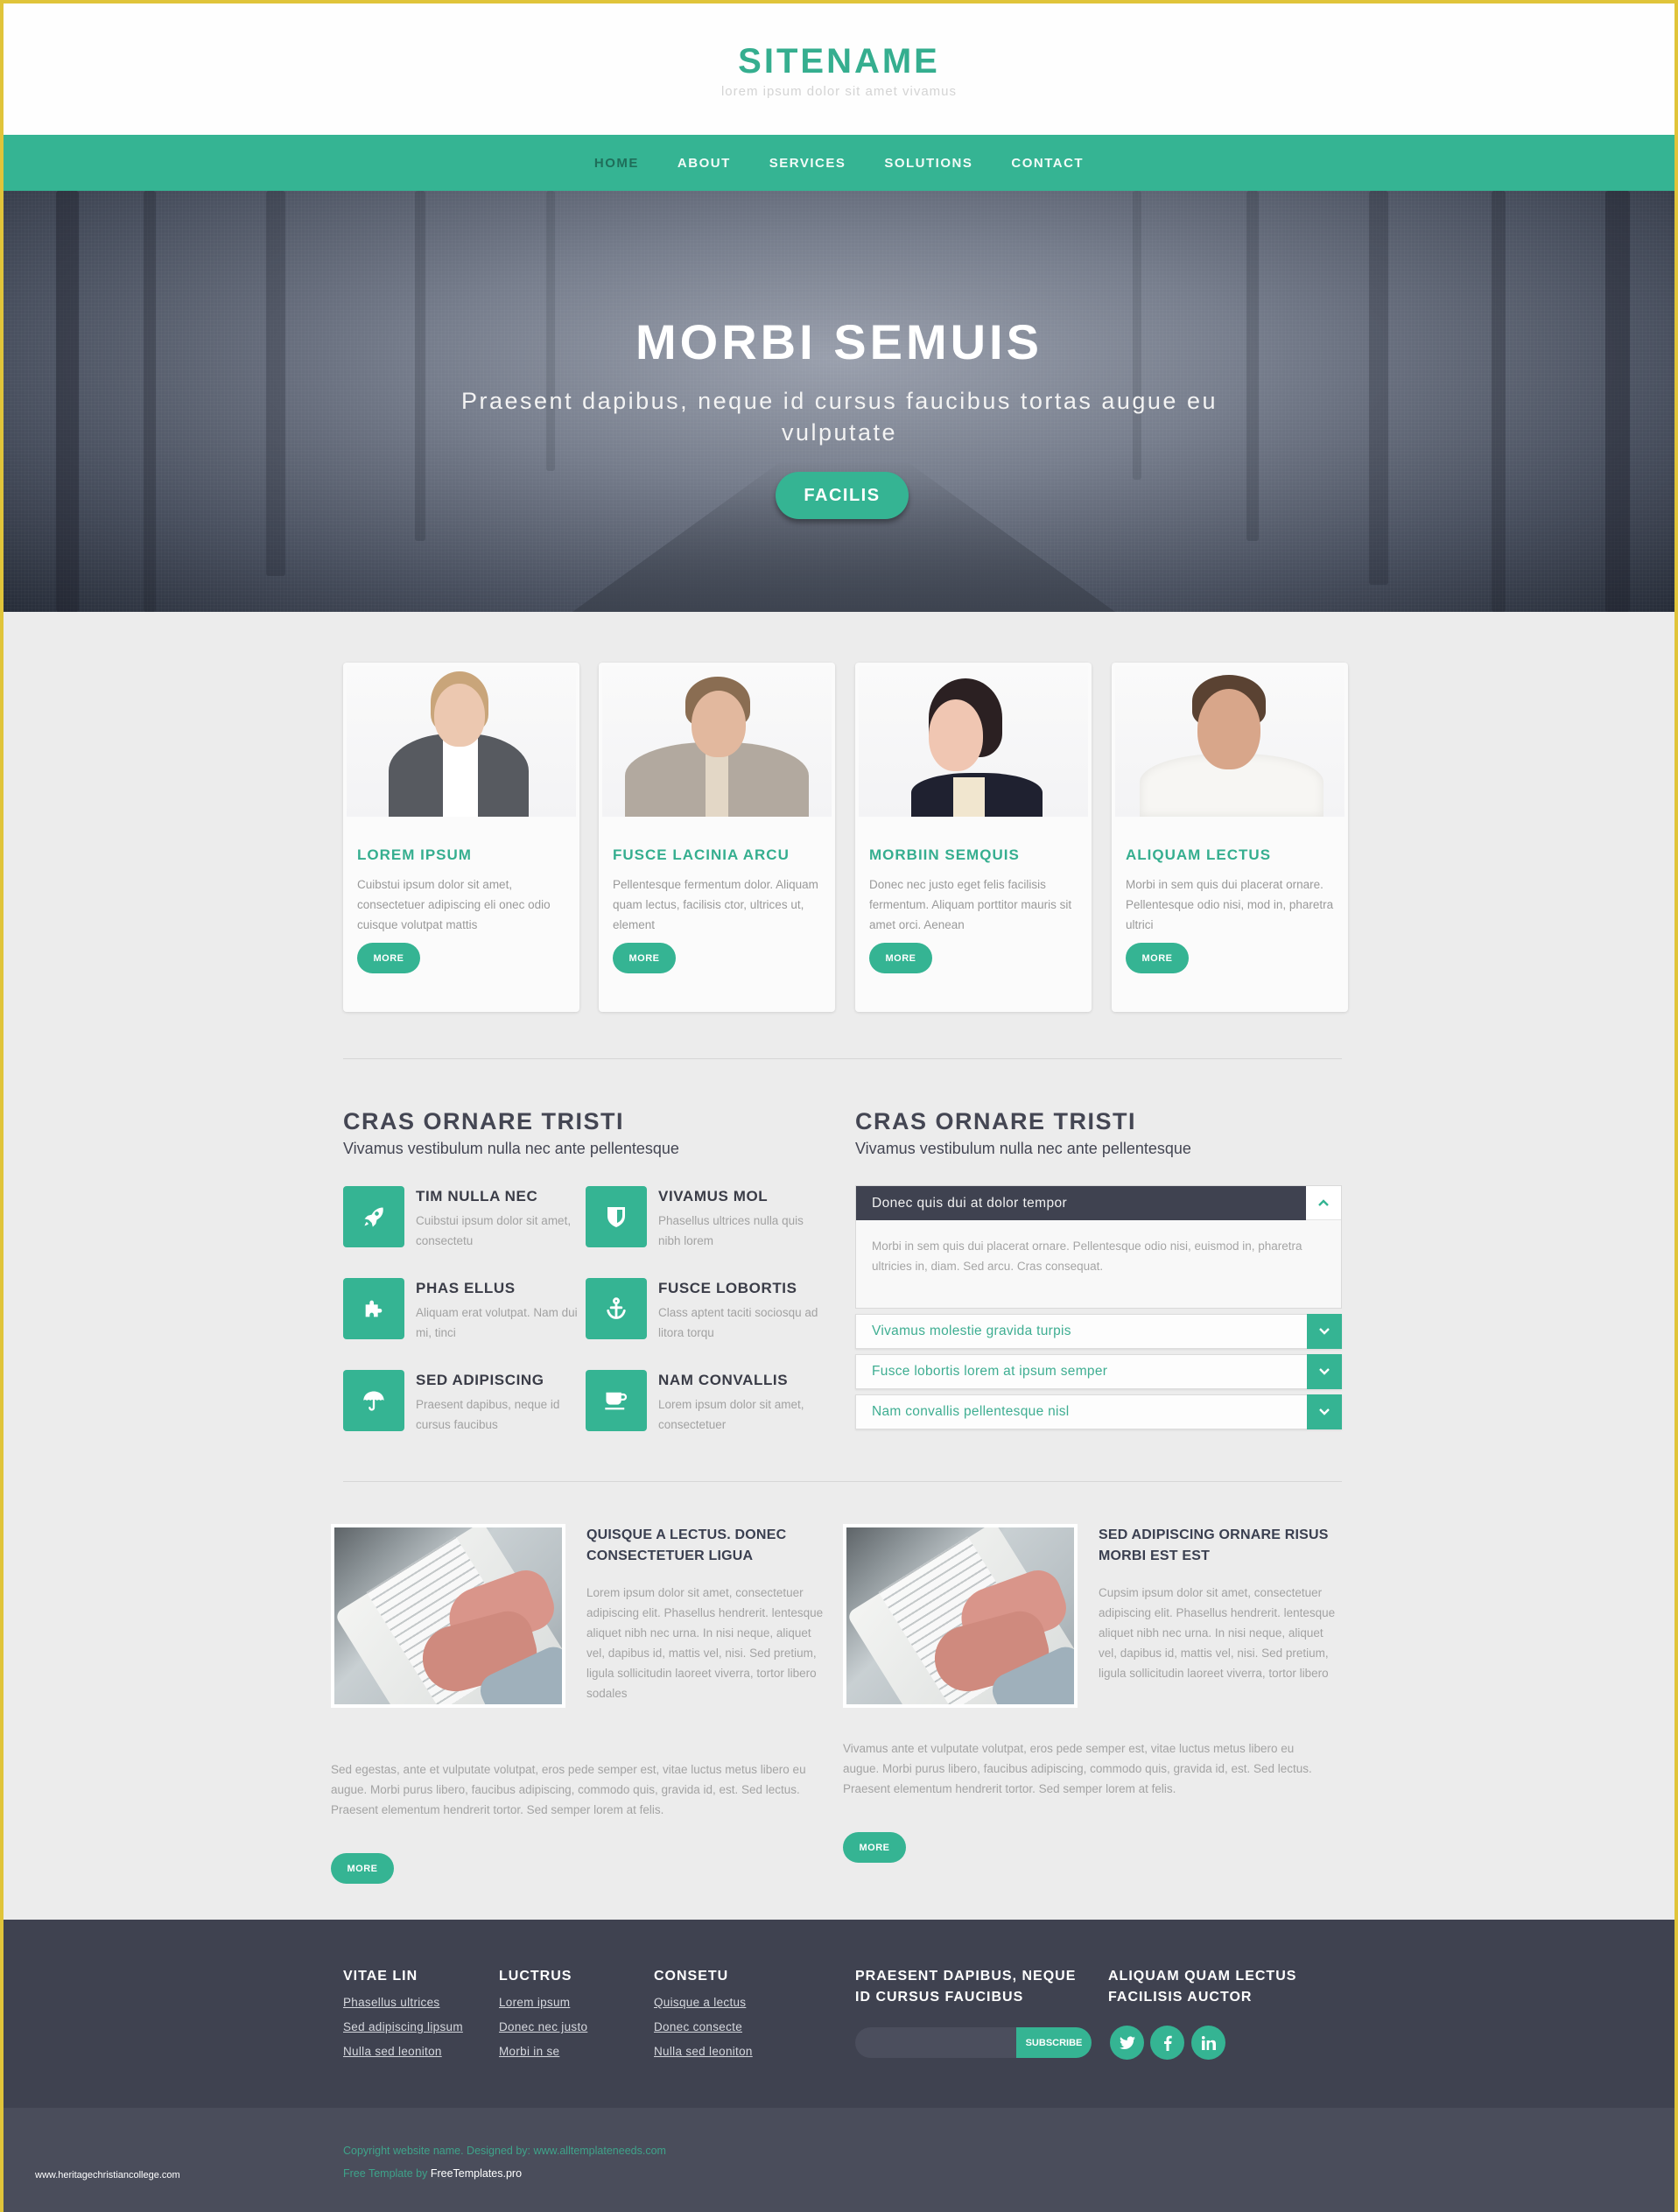 This screenshot has width=1678, height=2212. What do you see at coordinates (535, 1977) in the screenshot?
I see `footer-column-title: LUCTRUS` at bounding box center [535, 1977].